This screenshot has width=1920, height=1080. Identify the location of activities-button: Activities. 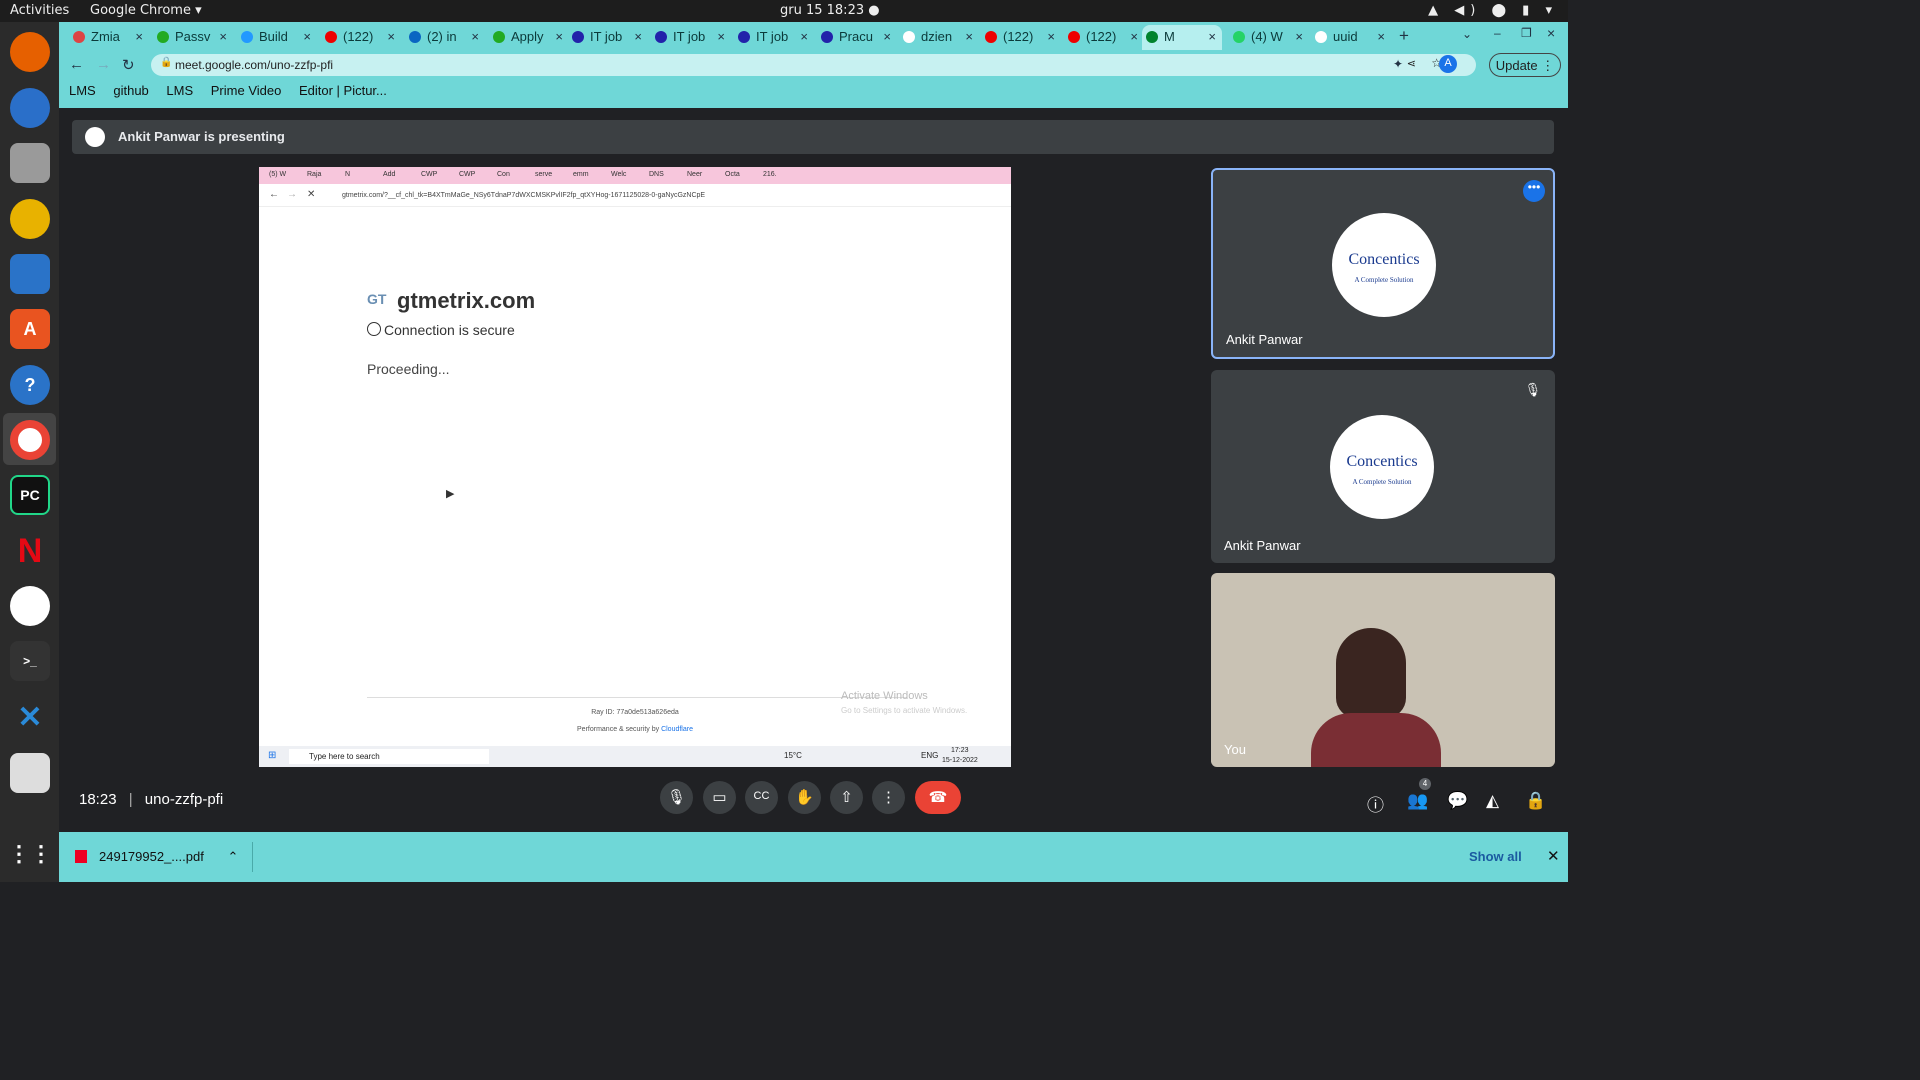
(39, 10).